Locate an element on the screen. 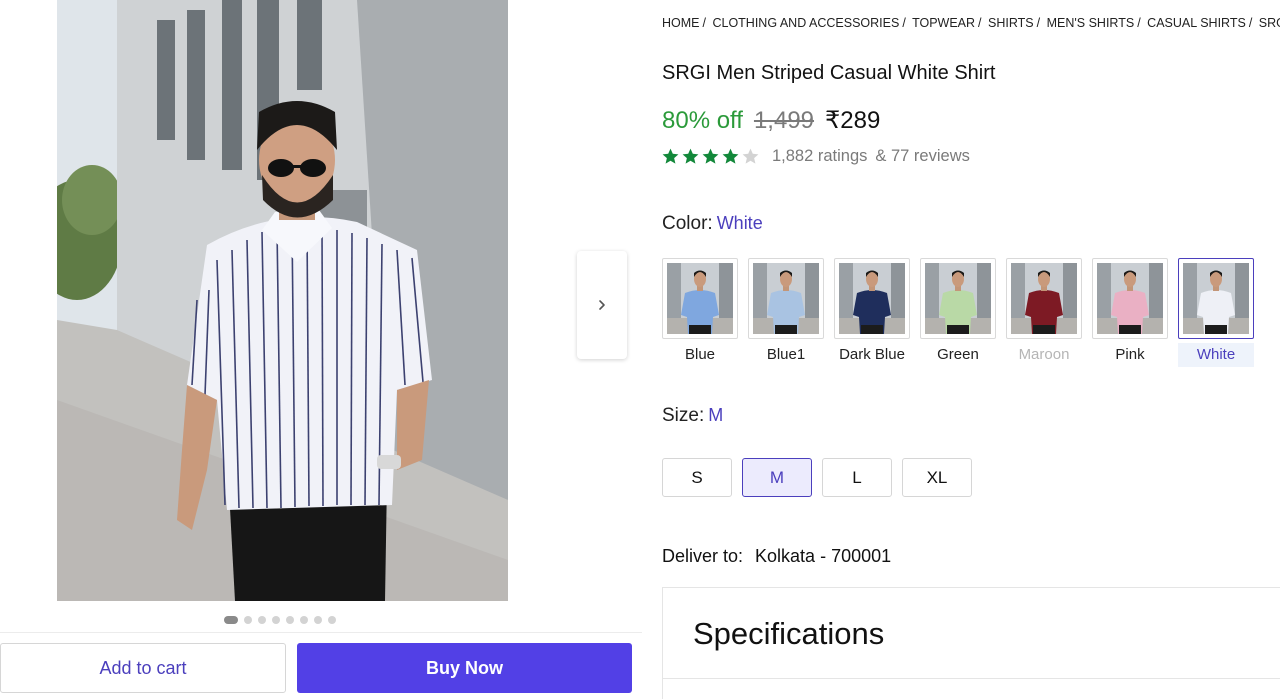  color-swatch-white: White is located at coordinates (1216, 312).